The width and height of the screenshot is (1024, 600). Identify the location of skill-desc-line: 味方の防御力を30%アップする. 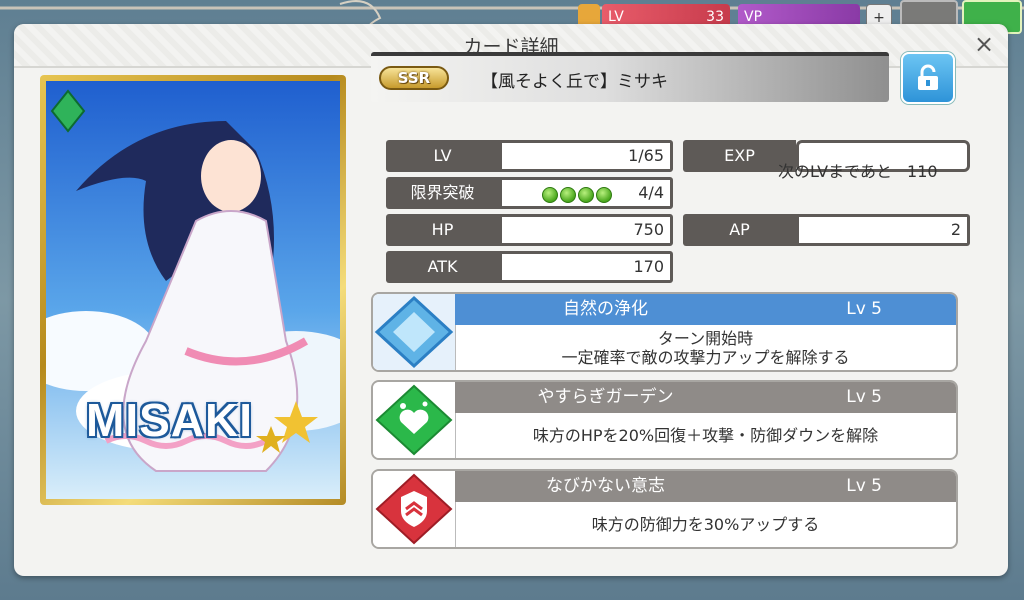
(705, 524).